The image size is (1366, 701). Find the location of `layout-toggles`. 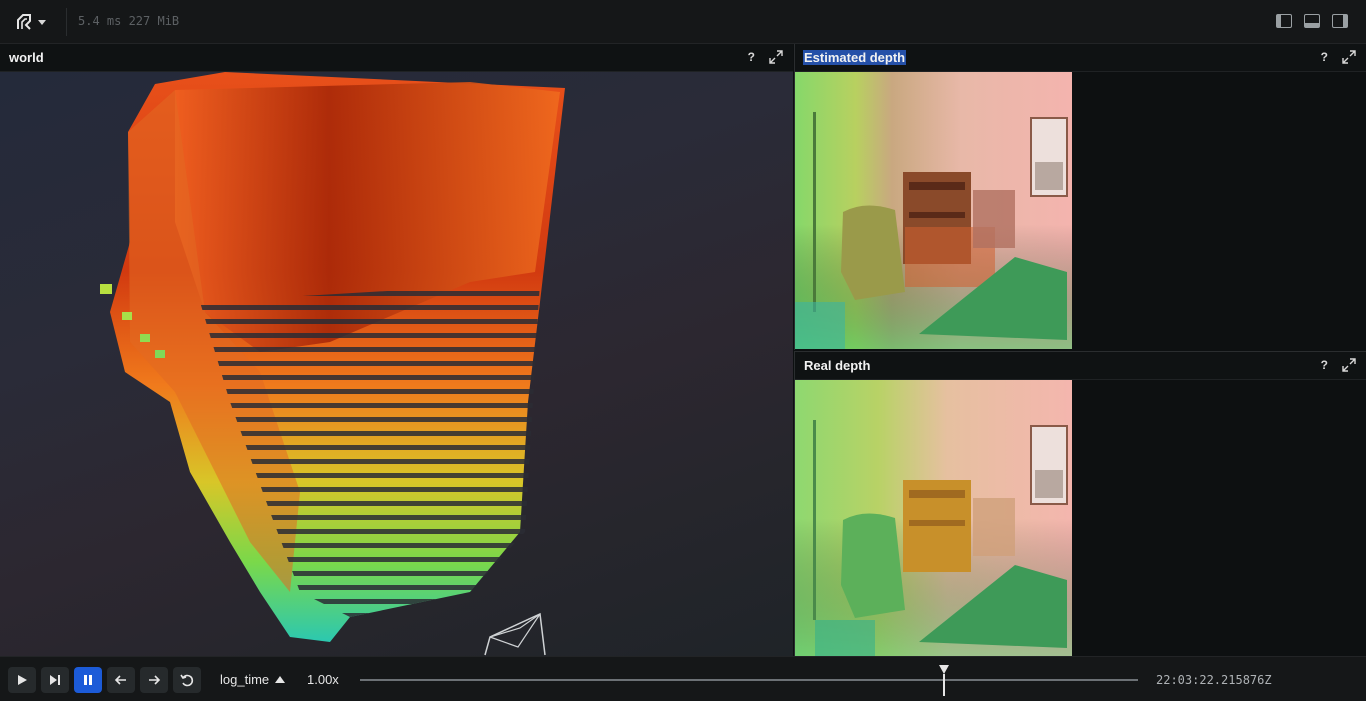

layout-toggles is located at coordinates (1312, 21).